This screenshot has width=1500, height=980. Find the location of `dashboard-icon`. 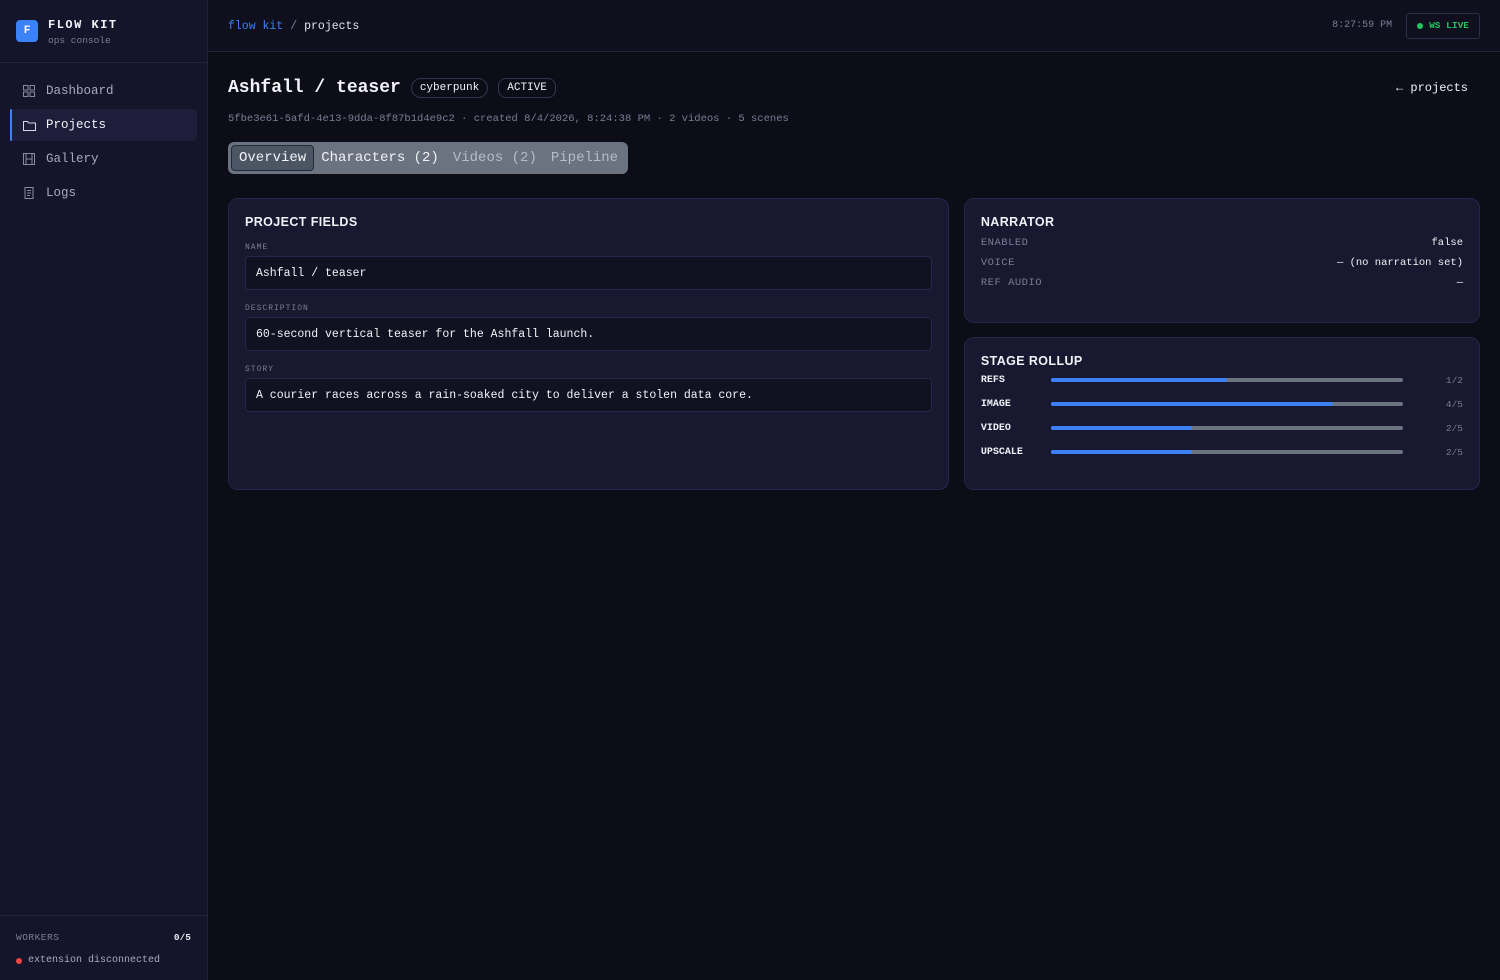

dashboard-icon is located at coordinates (29, 91).